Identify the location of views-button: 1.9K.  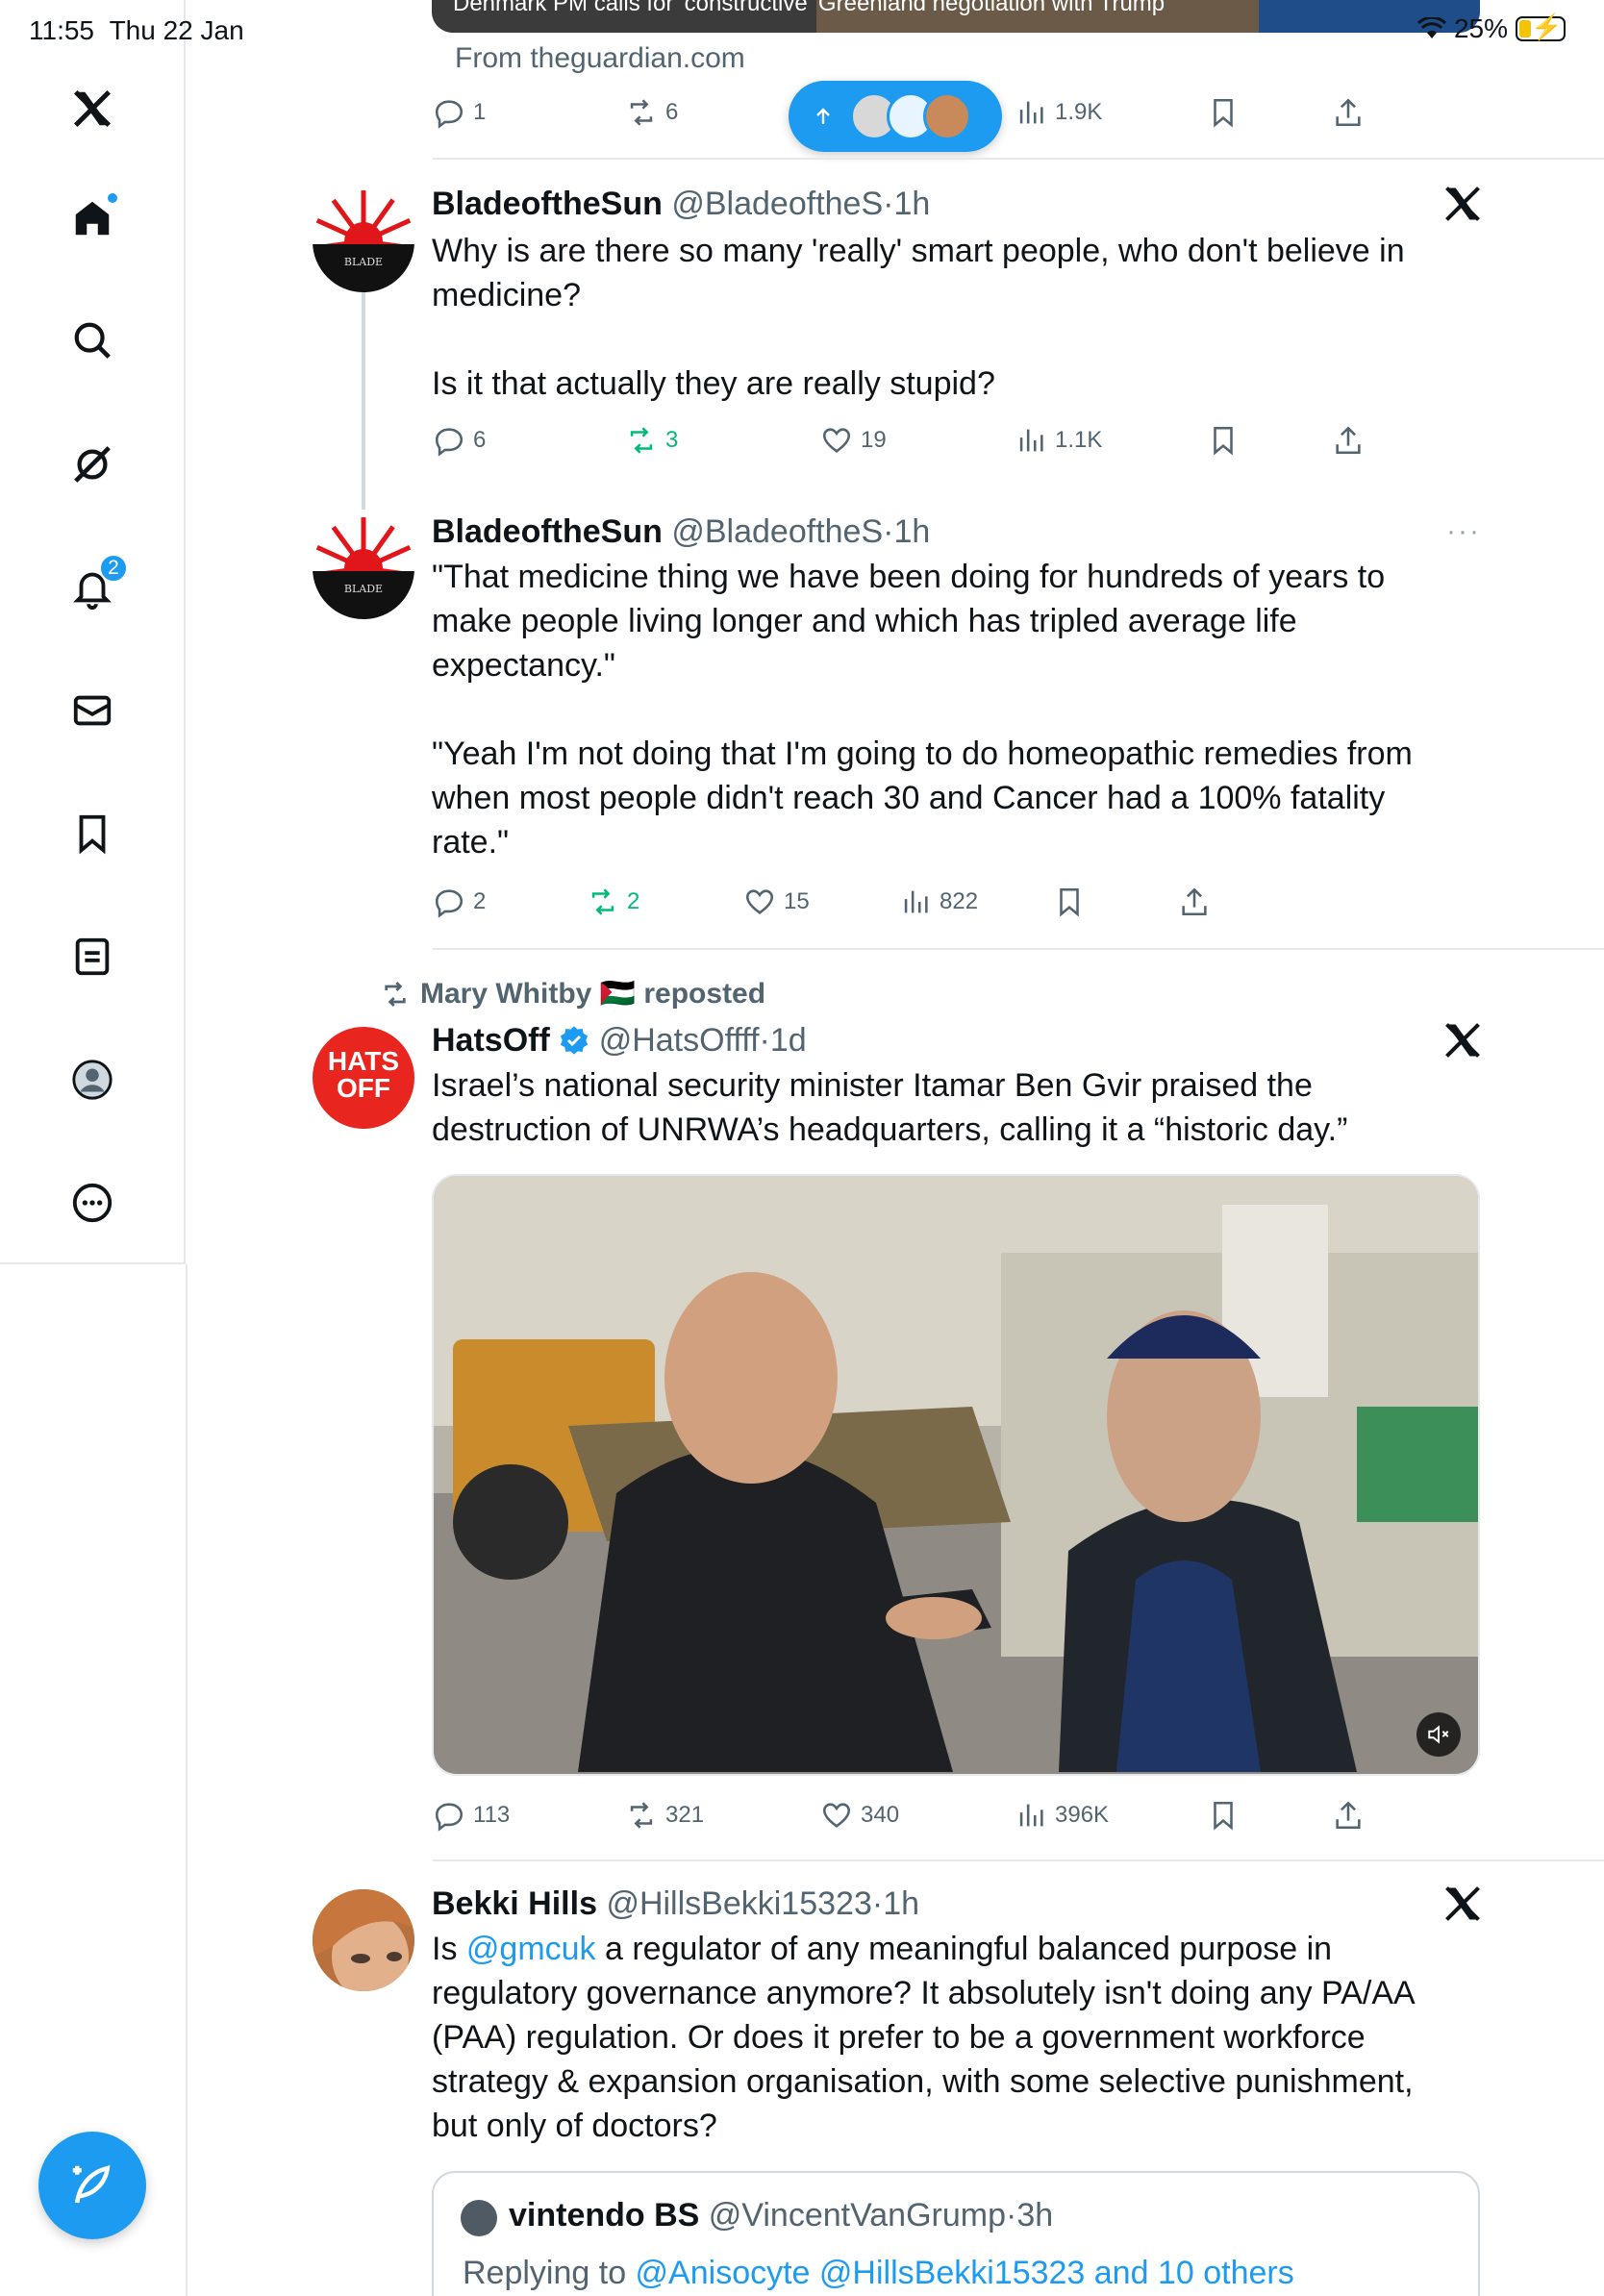
(1058, 112).